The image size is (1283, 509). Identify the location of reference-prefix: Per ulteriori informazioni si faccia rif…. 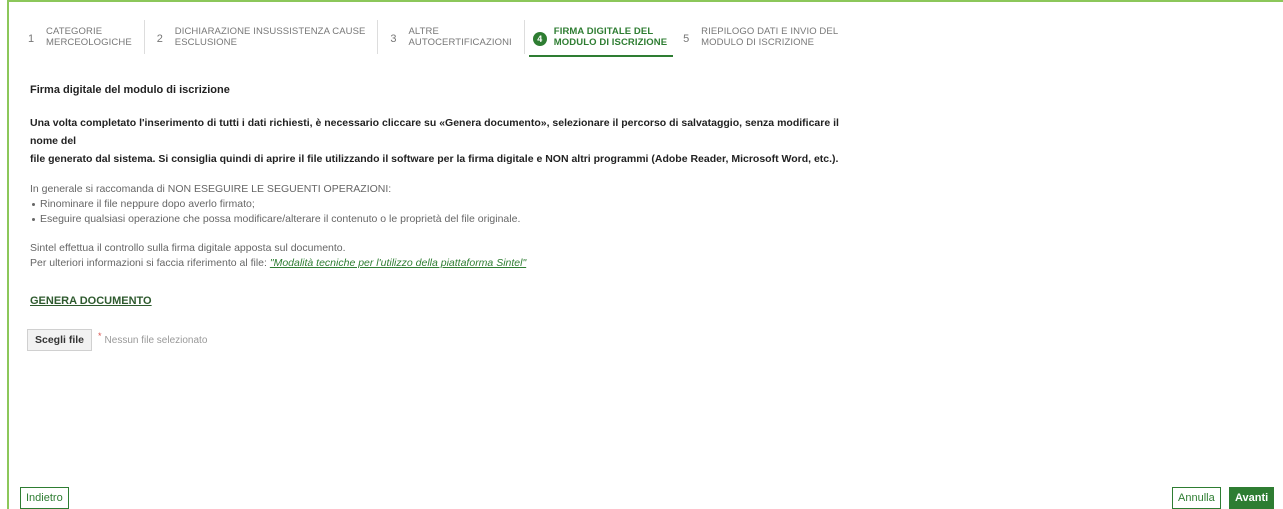
(150, 263).